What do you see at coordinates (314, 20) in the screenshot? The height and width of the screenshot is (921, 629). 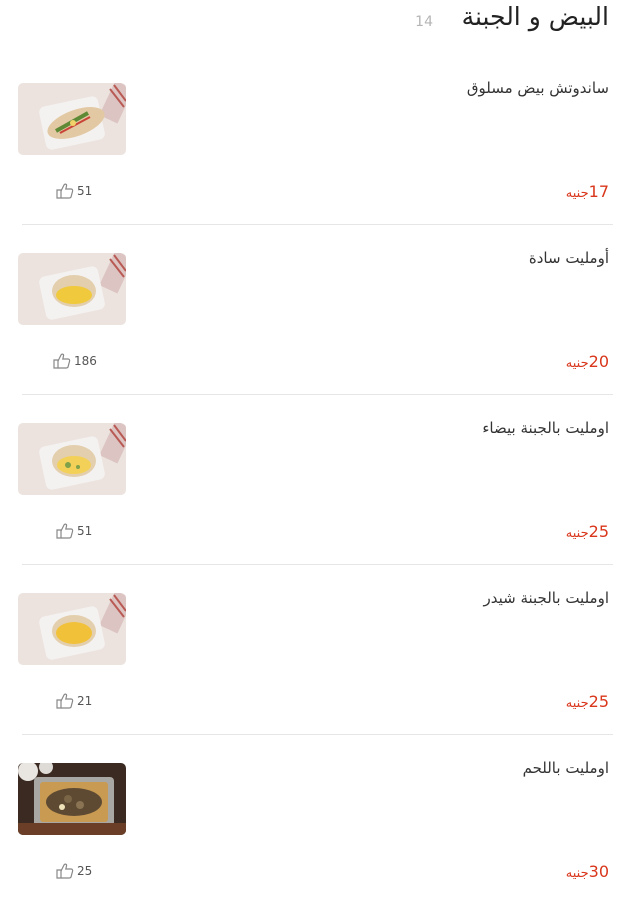 I see `section-header: البيض و الجبنة 14` at bounding box center [314, 20].